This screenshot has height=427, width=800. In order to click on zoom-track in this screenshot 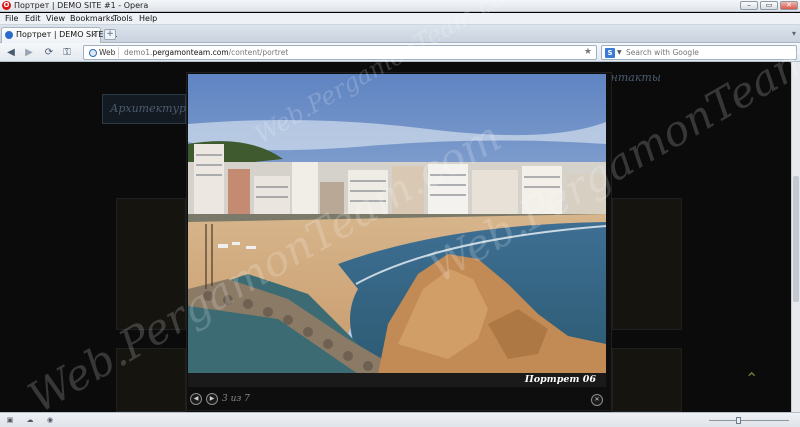, I will do `click(749, 420)`.